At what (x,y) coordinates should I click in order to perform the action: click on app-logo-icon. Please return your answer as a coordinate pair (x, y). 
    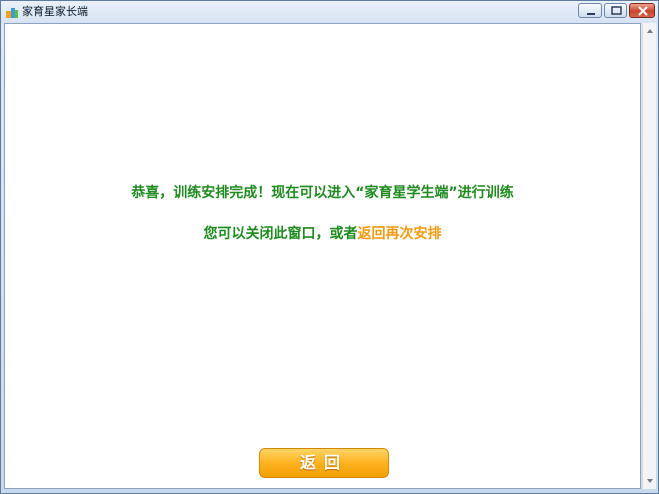
    Looking at the image, I should click on (12, 13).